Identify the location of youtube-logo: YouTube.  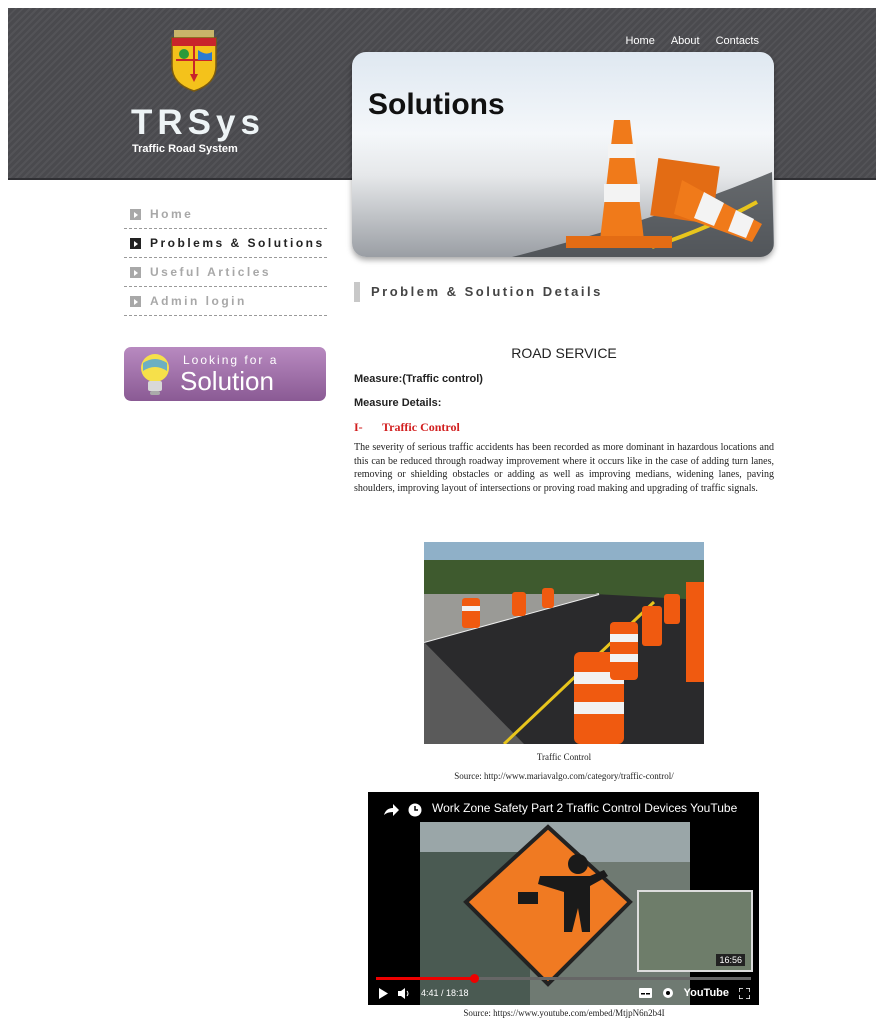
(706, 993).